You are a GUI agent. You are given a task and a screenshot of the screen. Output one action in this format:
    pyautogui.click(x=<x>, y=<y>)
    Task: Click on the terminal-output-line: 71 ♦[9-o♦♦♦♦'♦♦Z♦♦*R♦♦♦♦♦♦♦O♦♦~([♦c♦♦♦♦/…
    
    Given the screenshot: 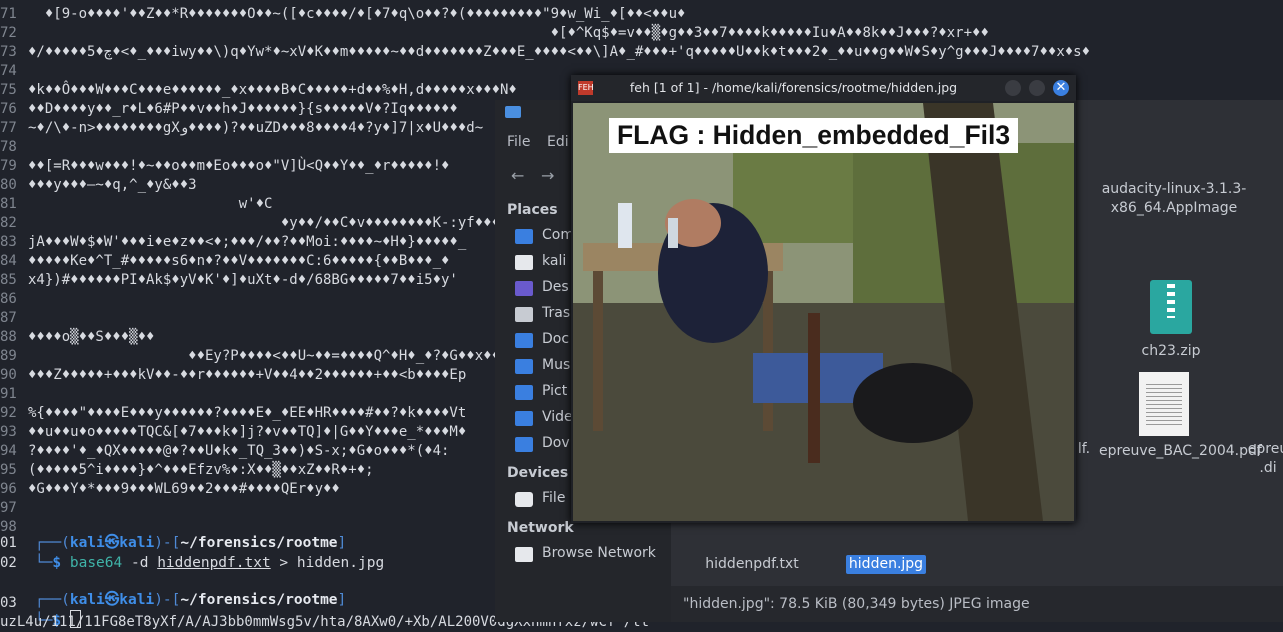 What is the action you would take?
    pyautogui.click(x=342, y=14)
    